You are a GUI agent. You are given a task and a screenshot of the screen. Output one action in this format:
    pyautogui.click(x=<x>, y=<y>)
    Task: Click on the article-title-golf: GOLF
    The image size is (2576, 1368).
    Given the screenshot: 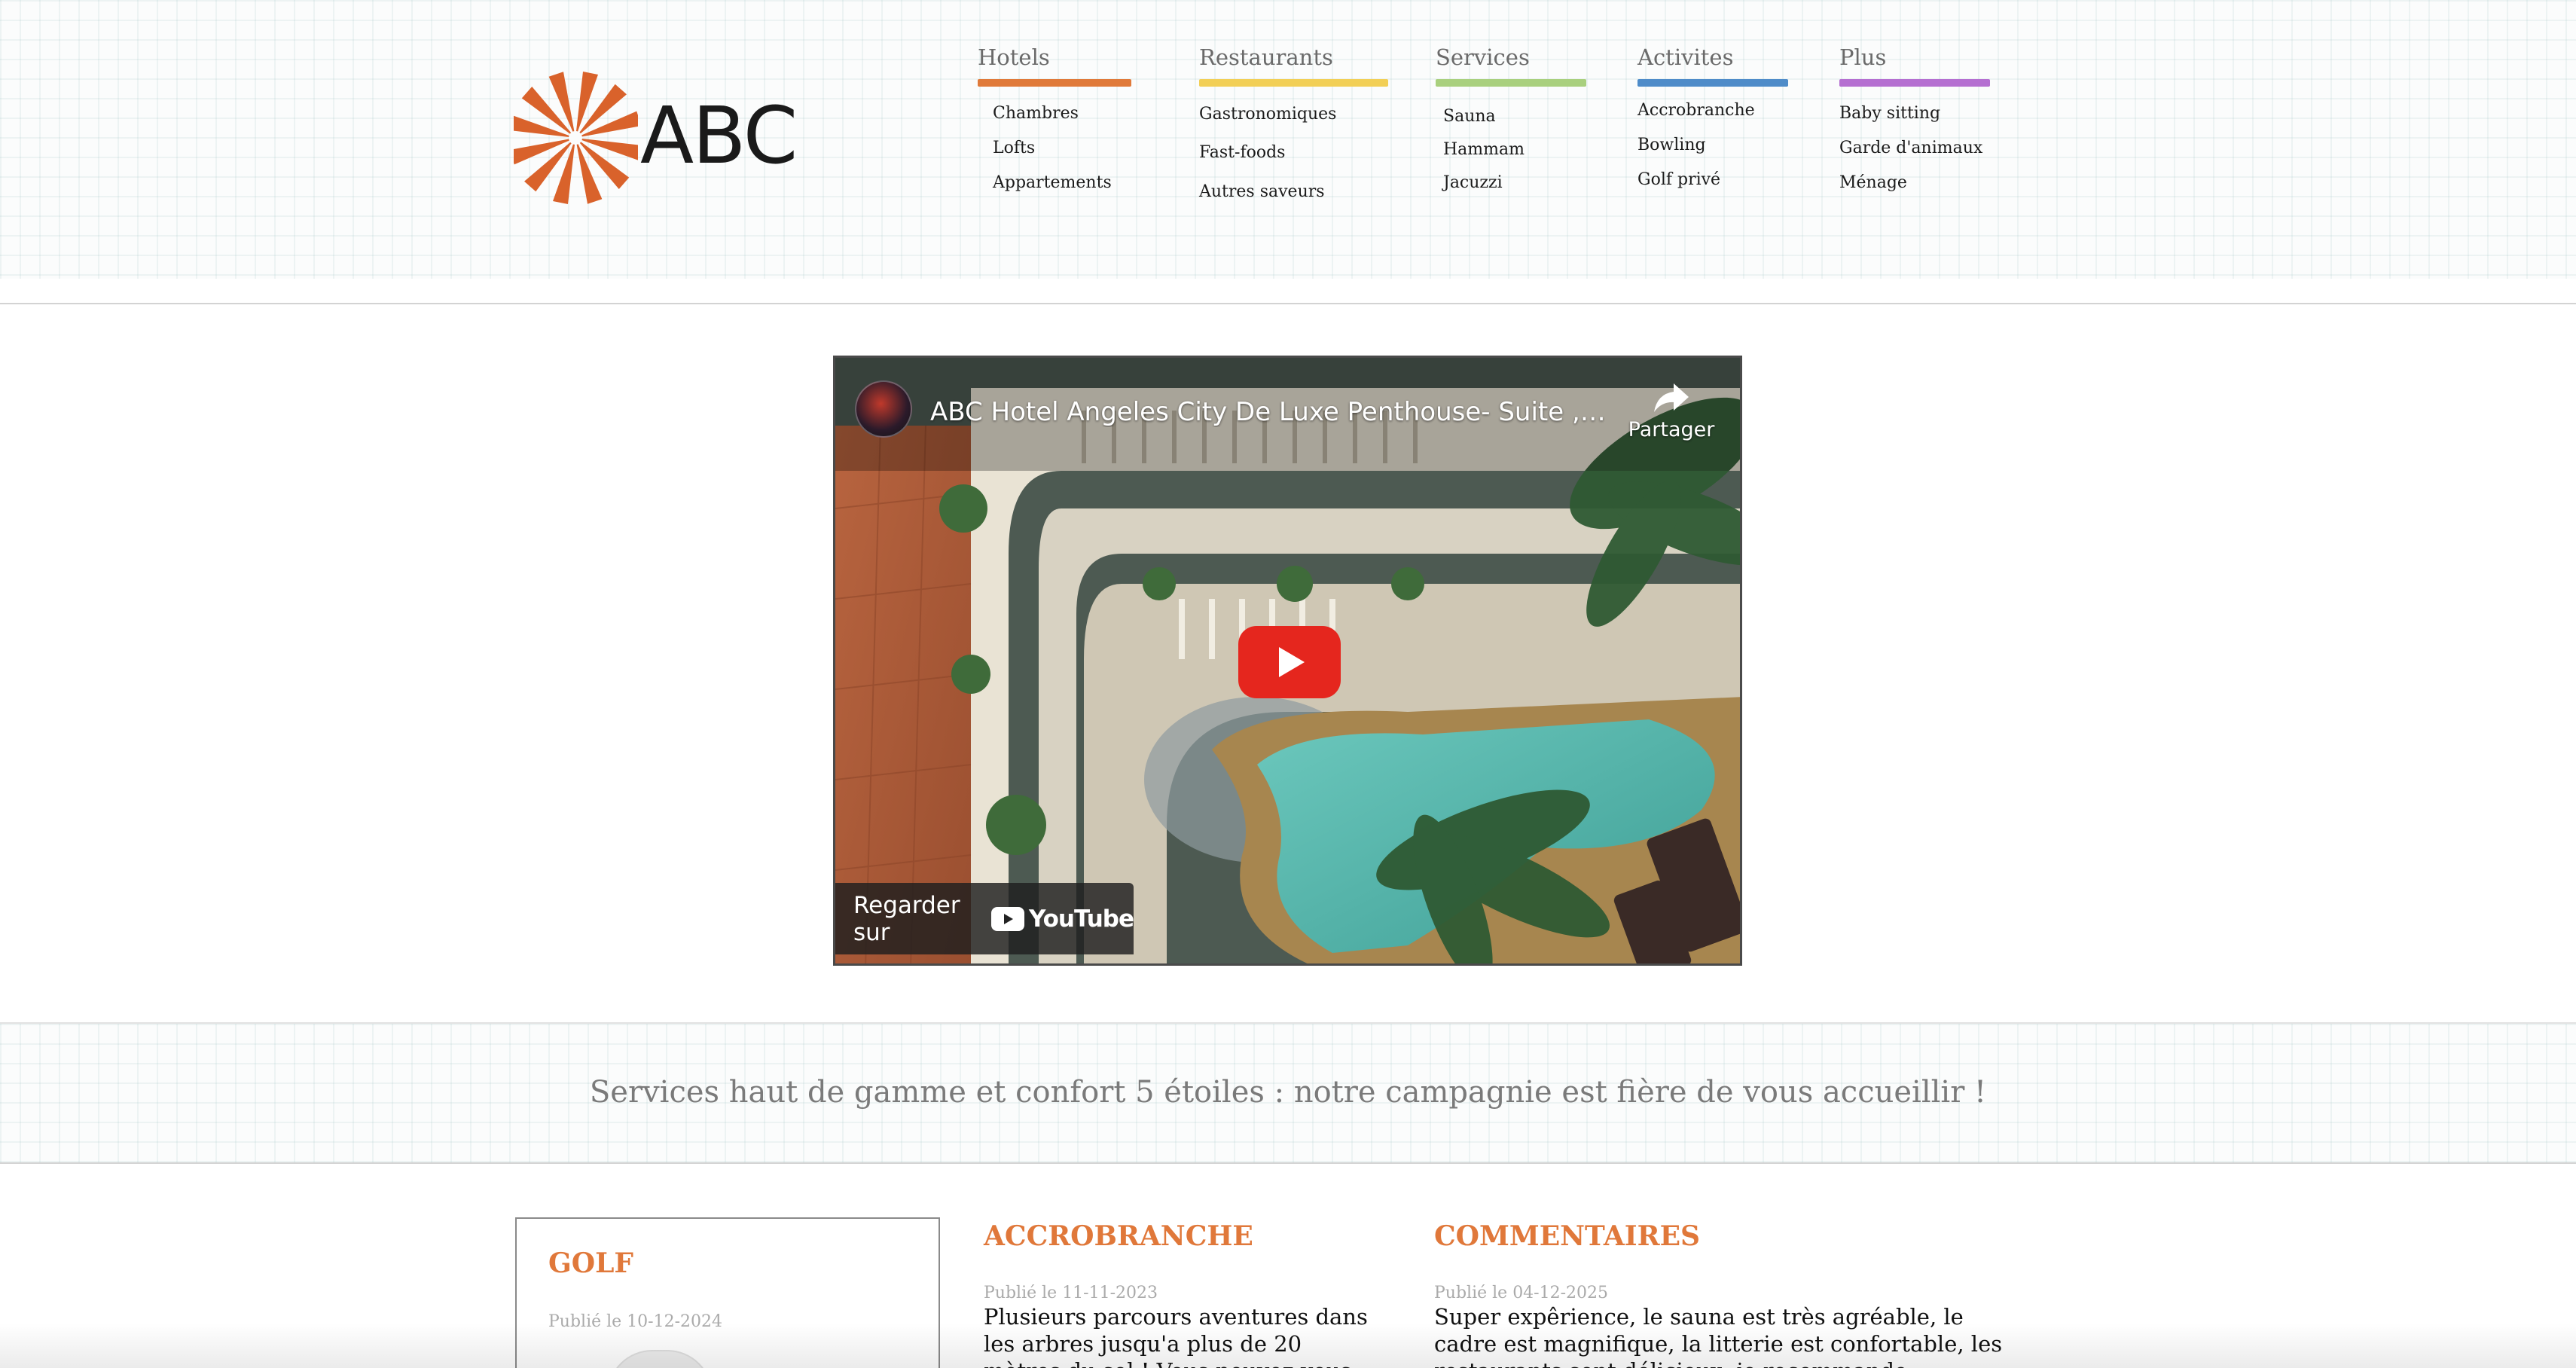 What is the action you would take?
    pyautogui.click(x=591, y=1263)
    